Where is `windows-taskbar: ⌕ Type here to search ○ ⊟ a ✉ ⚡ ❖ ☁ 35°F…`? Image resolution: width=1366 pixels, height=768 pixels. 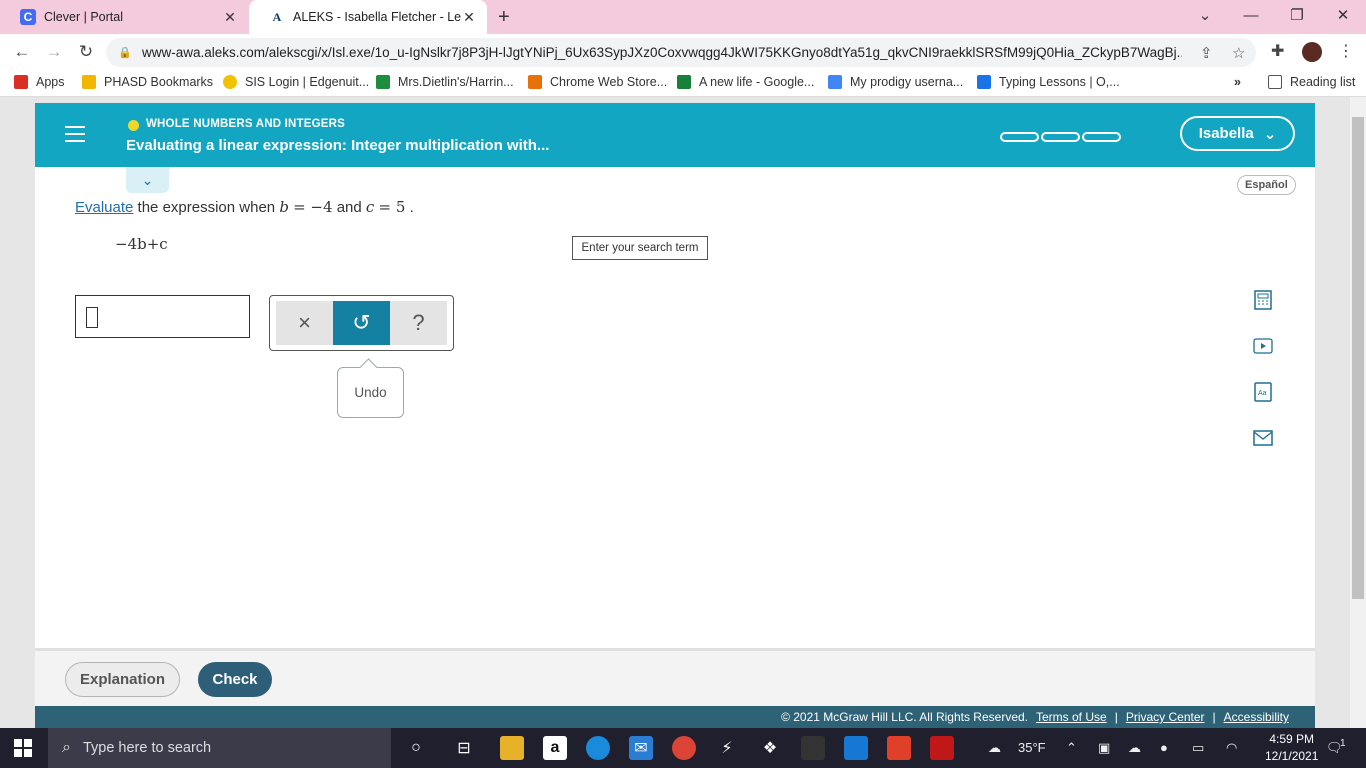 windows-taskbar: ⌕ Type here to search ○ ⊟ a ✉ ⚡ ❖ ☁ 35°F… is located at coordinates (683, 748).